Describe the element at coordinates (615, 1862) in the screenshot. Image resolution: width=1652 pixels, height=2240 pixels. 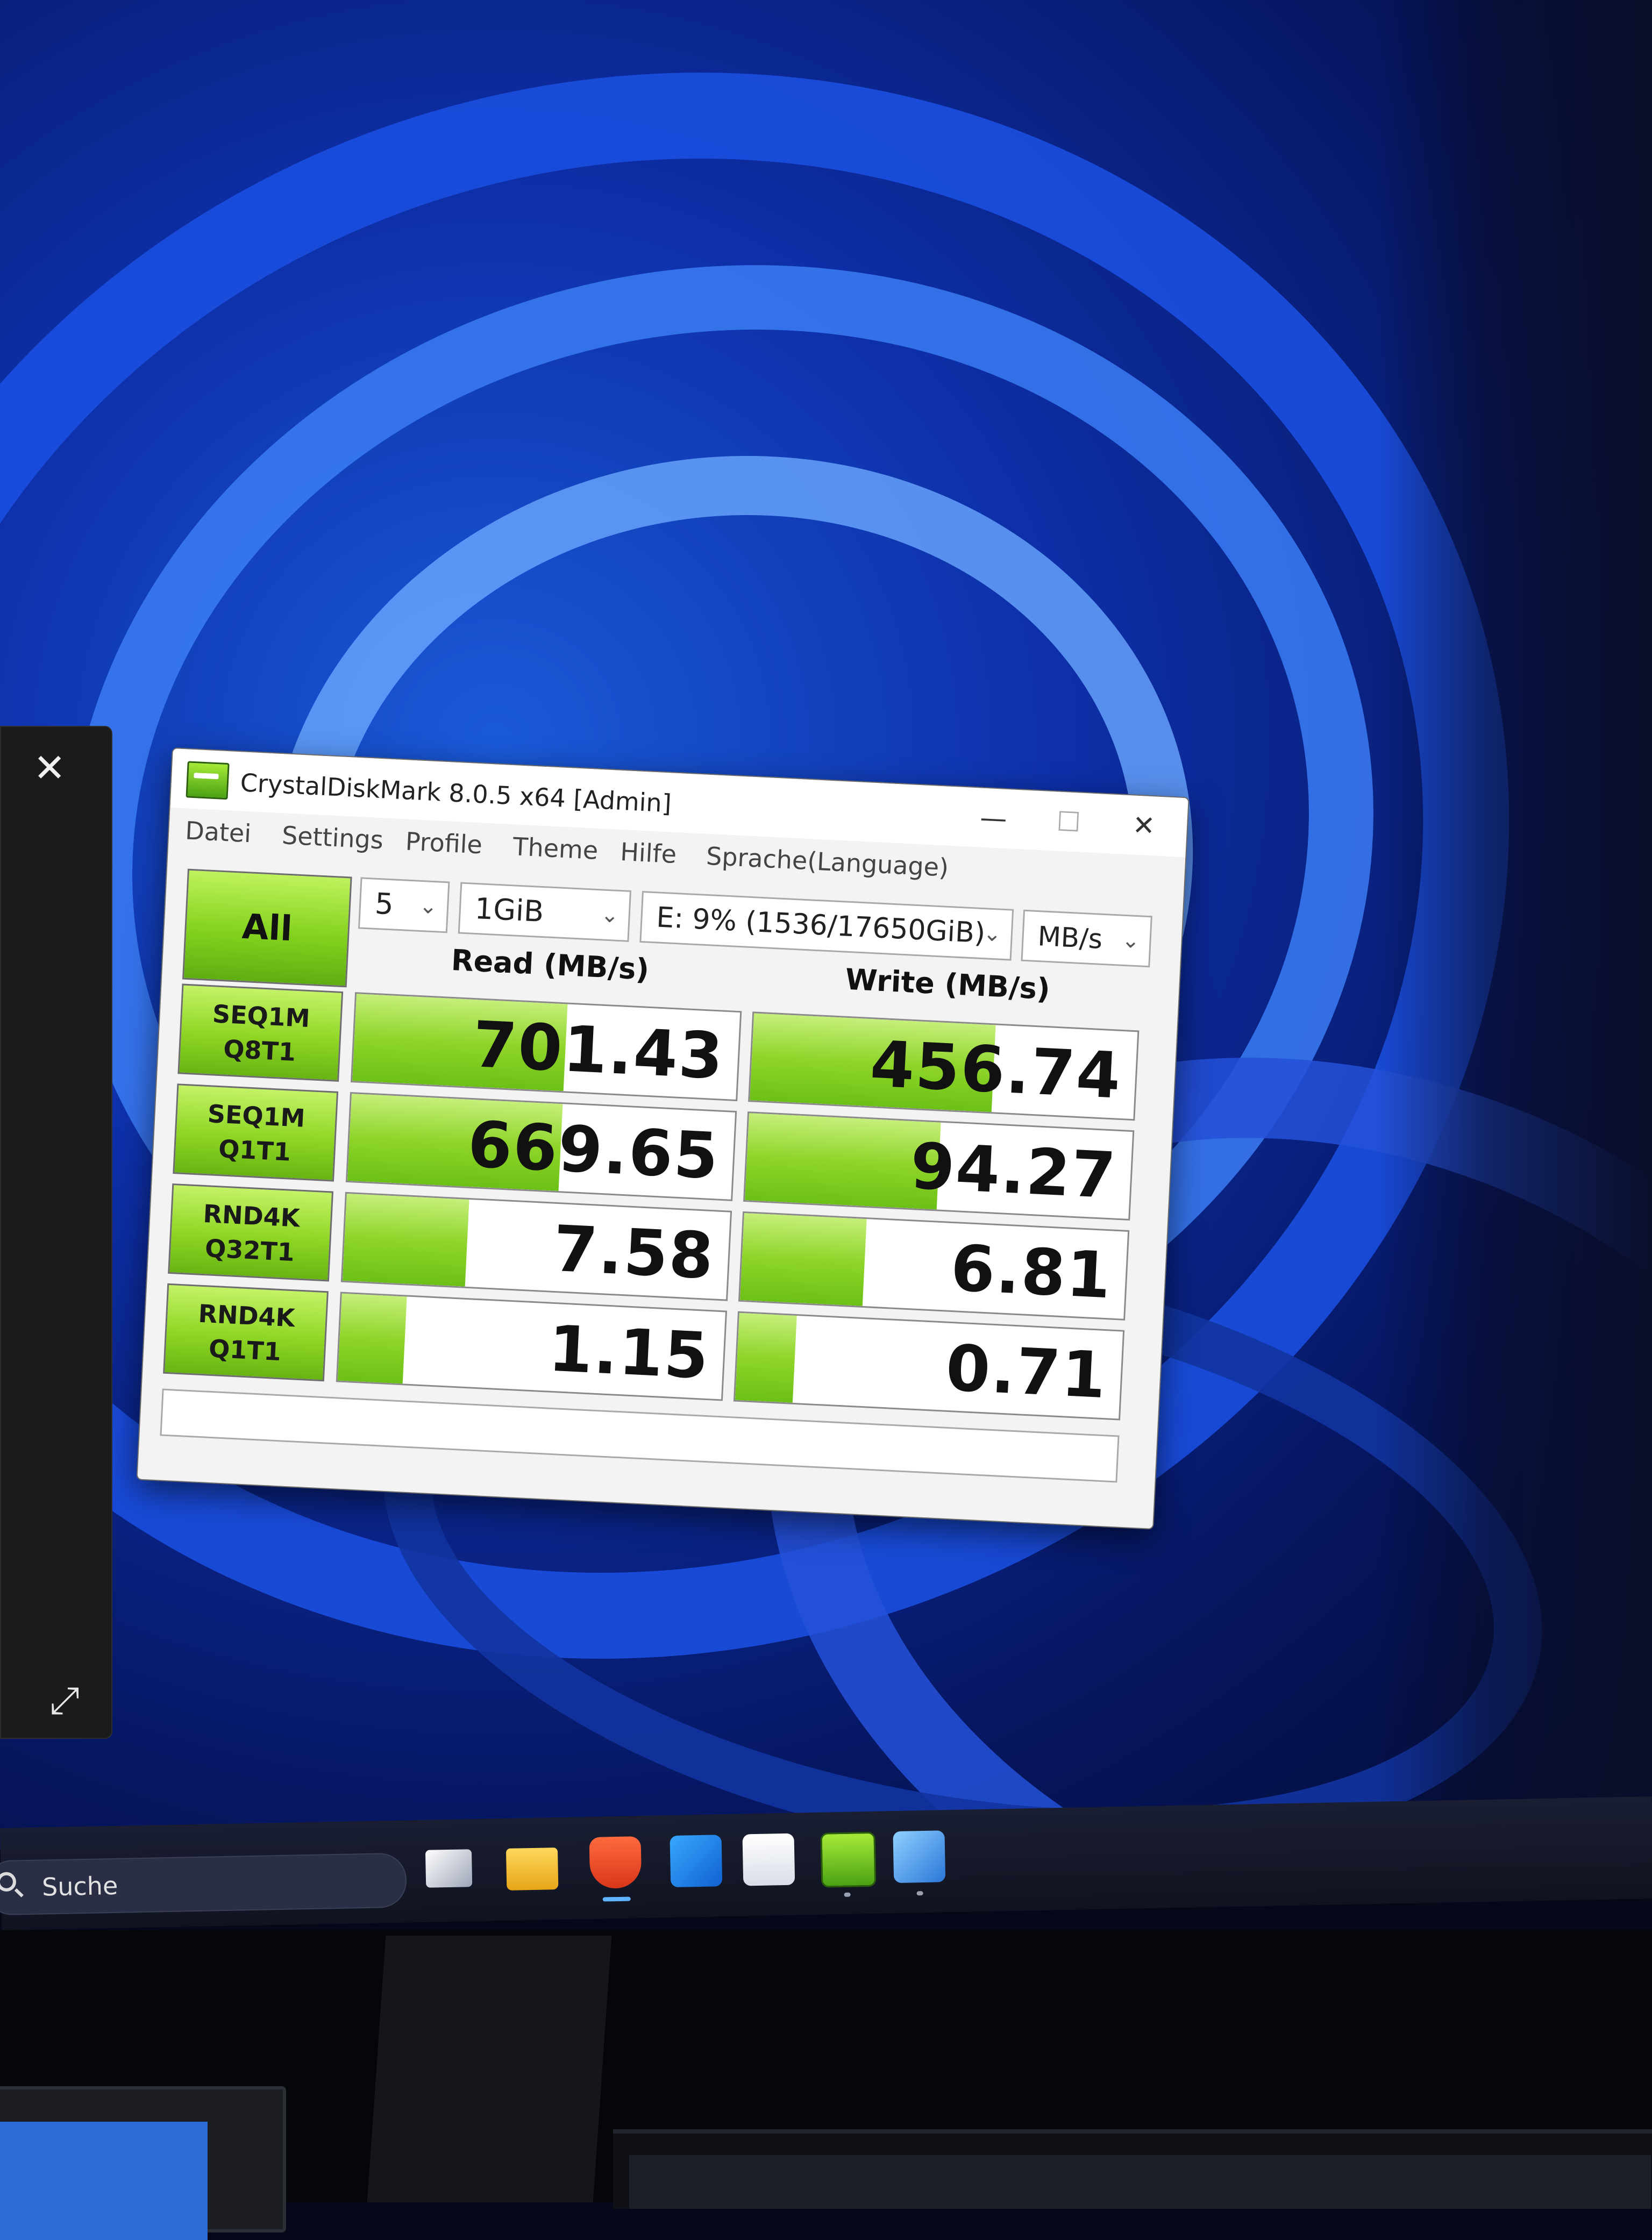
I see `brave-browser-icon` at that location.